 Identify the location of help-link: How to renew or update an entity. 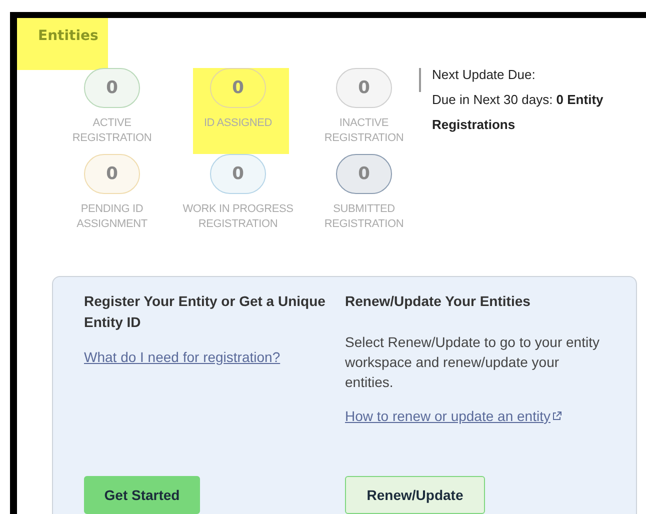
(453, 416).